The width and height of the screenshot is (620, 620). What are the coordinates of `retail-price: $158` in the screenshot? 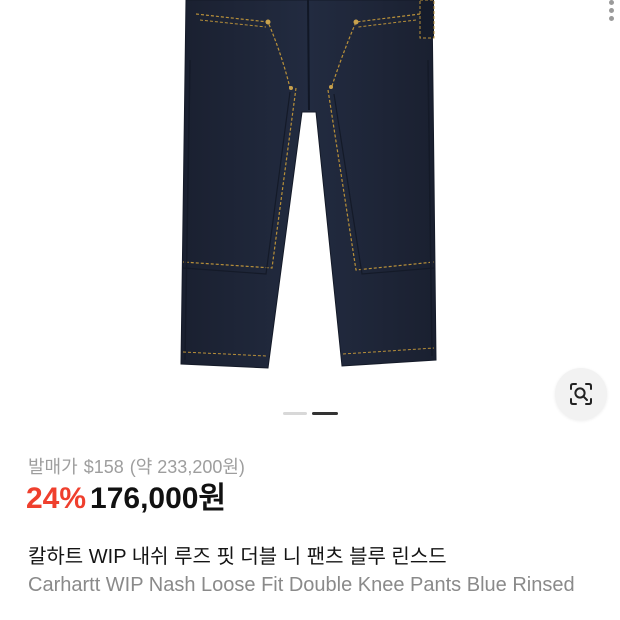 It's located at (103, 467).